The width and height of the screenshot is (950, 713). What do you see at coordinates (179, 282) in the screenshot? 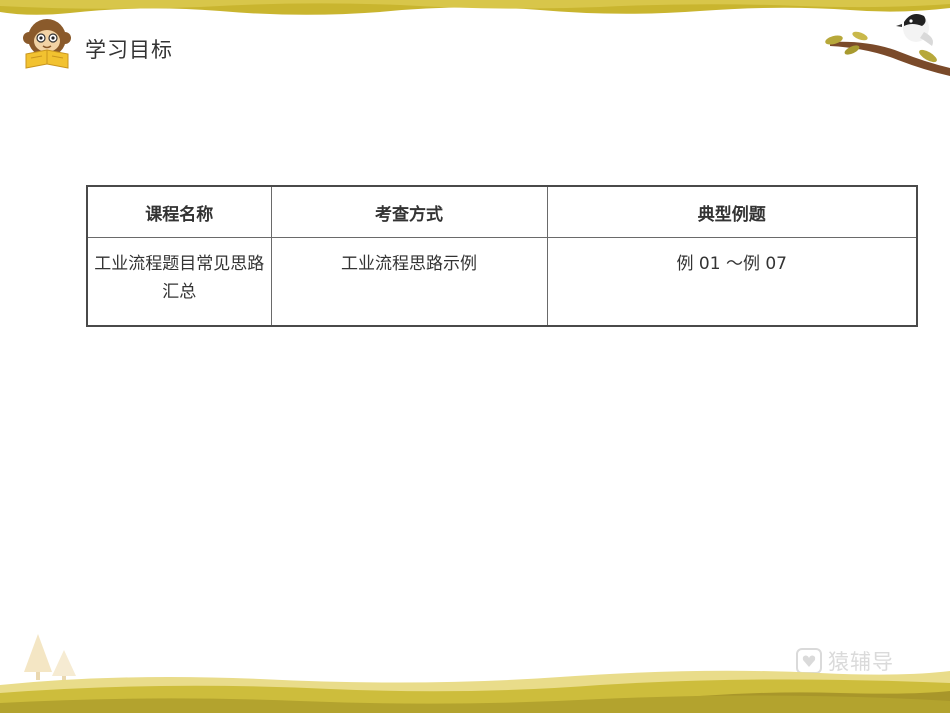
I see `cell-course-name: 工业流程题目常见思路汇总` at bounding box center [179, 282].